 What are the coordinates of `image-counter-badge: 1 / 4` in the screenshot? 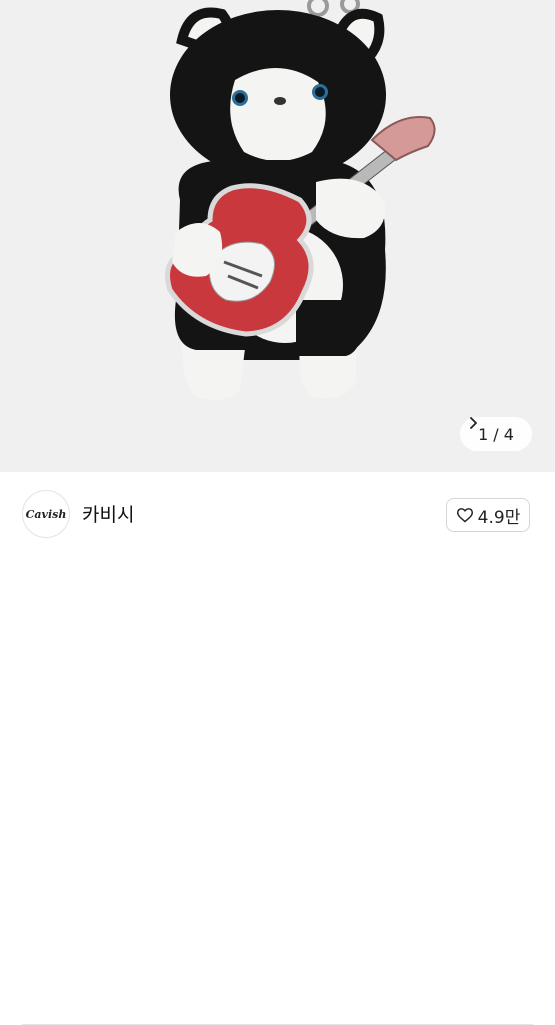 It's located at (496, 434).